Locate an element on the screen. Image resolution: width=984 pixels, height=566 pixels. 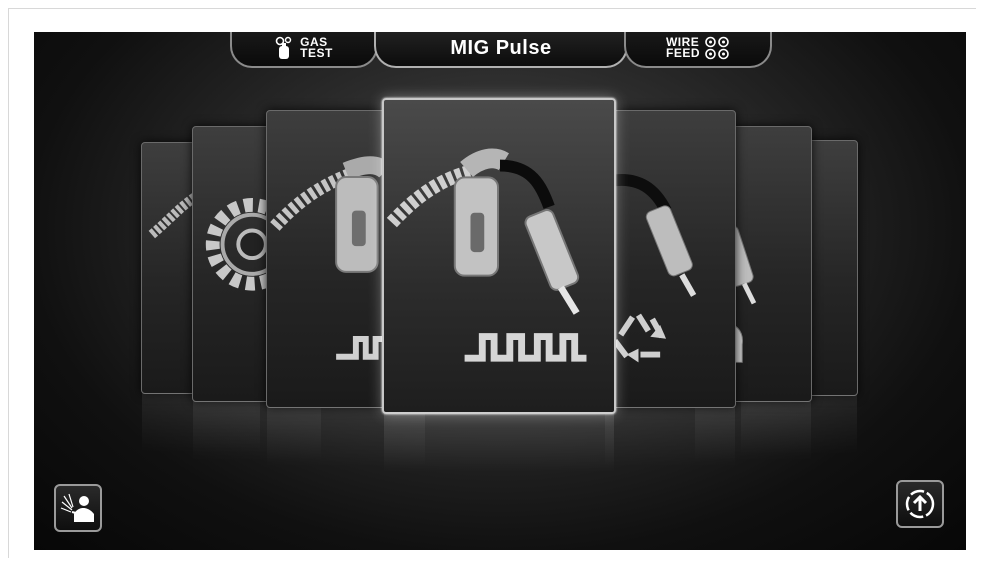
mig-torch-pulse-icon is located at coordinates (486, 255).